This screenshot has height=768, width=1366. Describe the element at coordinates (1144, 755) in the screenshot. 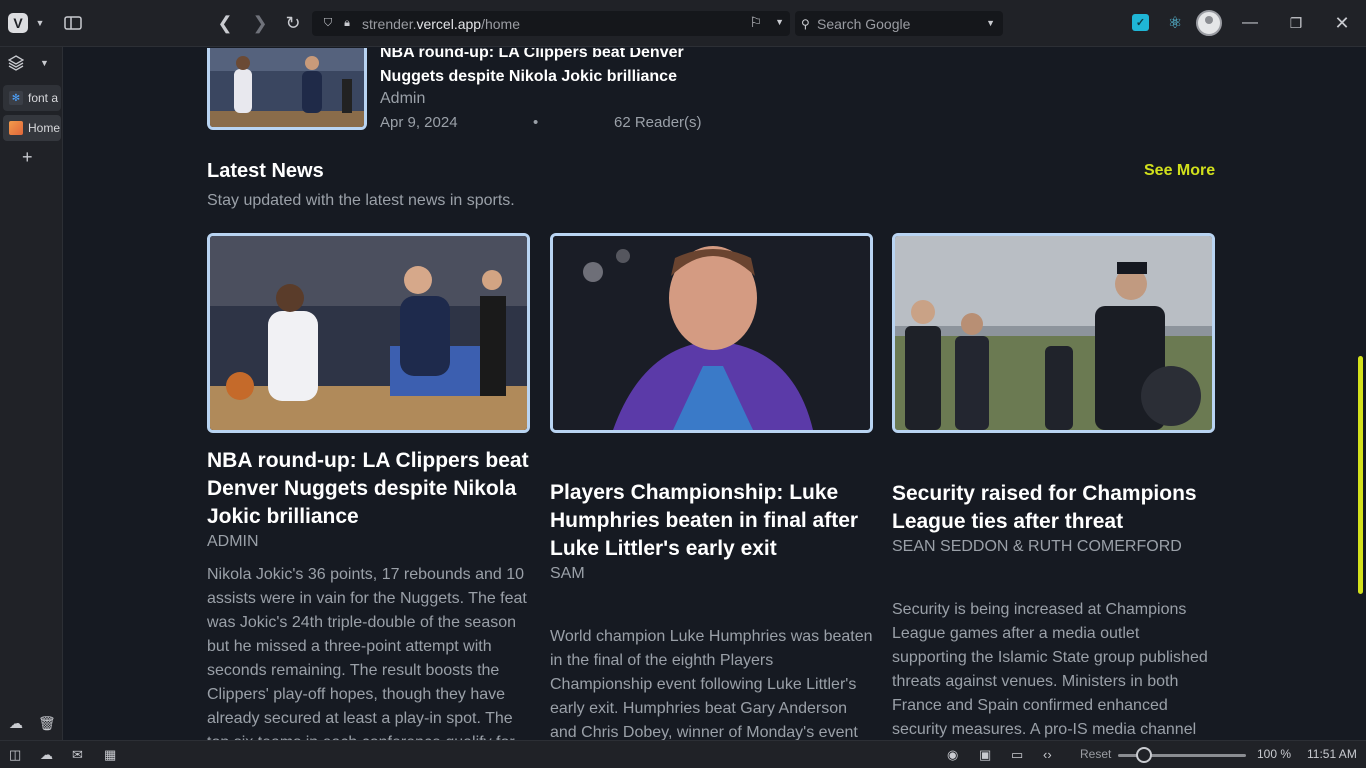

I see `zoom-slider-handle` at that location.